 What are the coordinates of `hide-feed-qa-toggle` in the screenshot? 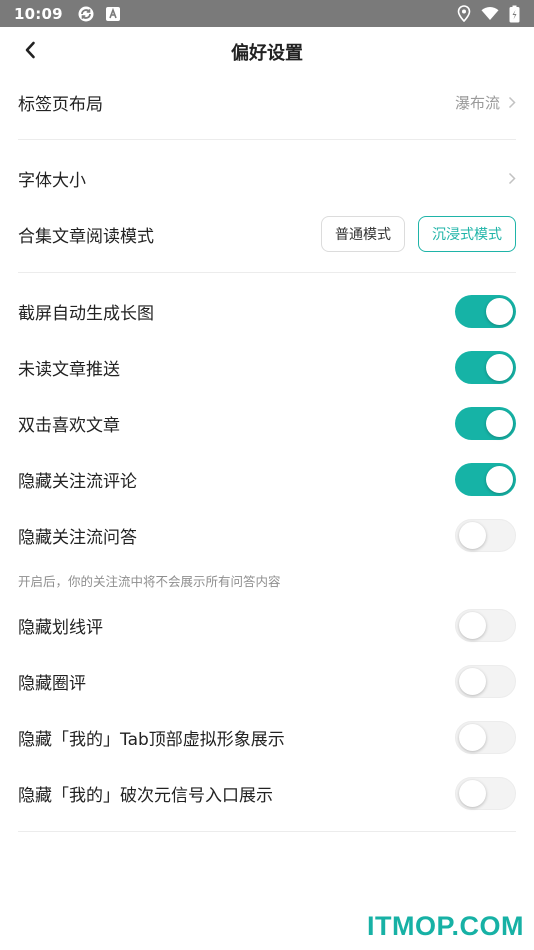 It's located at (485, 535).